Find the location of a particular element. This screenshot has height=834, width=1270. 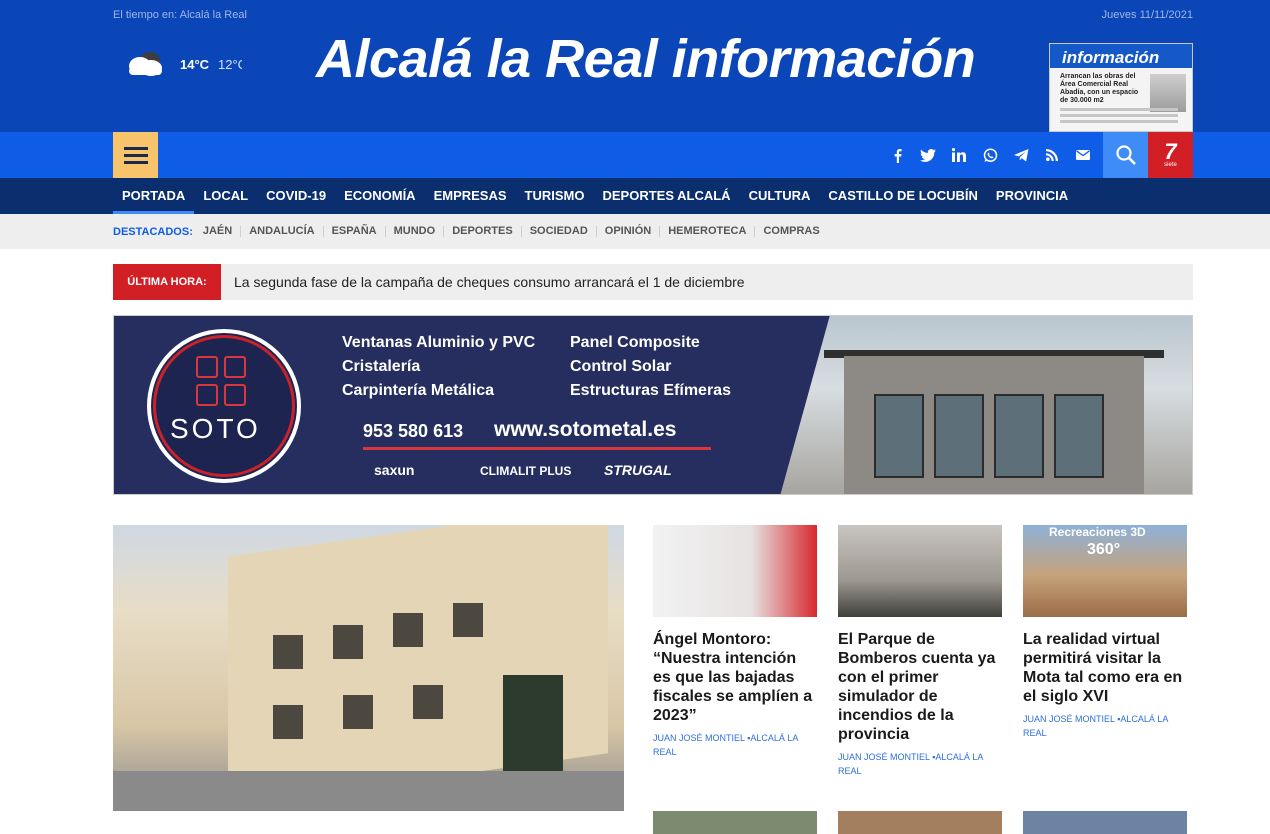

featured-item-compras: COMPRAS is located at coordinates (790, 231).